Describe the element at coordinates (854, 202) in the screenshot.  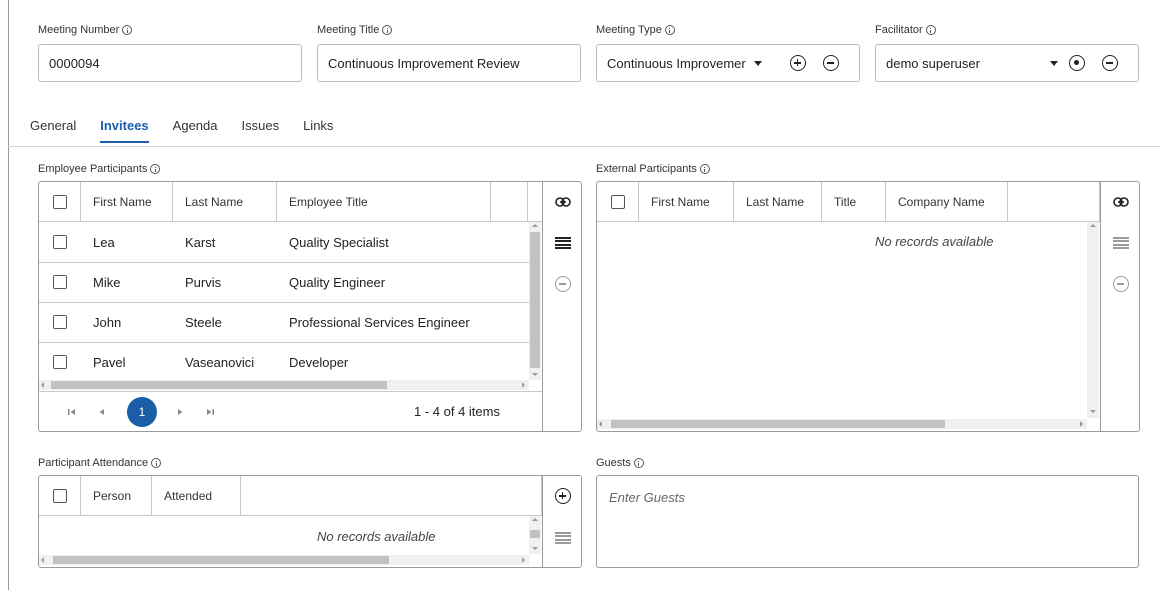
I see `column-header-title: Title` at that location.